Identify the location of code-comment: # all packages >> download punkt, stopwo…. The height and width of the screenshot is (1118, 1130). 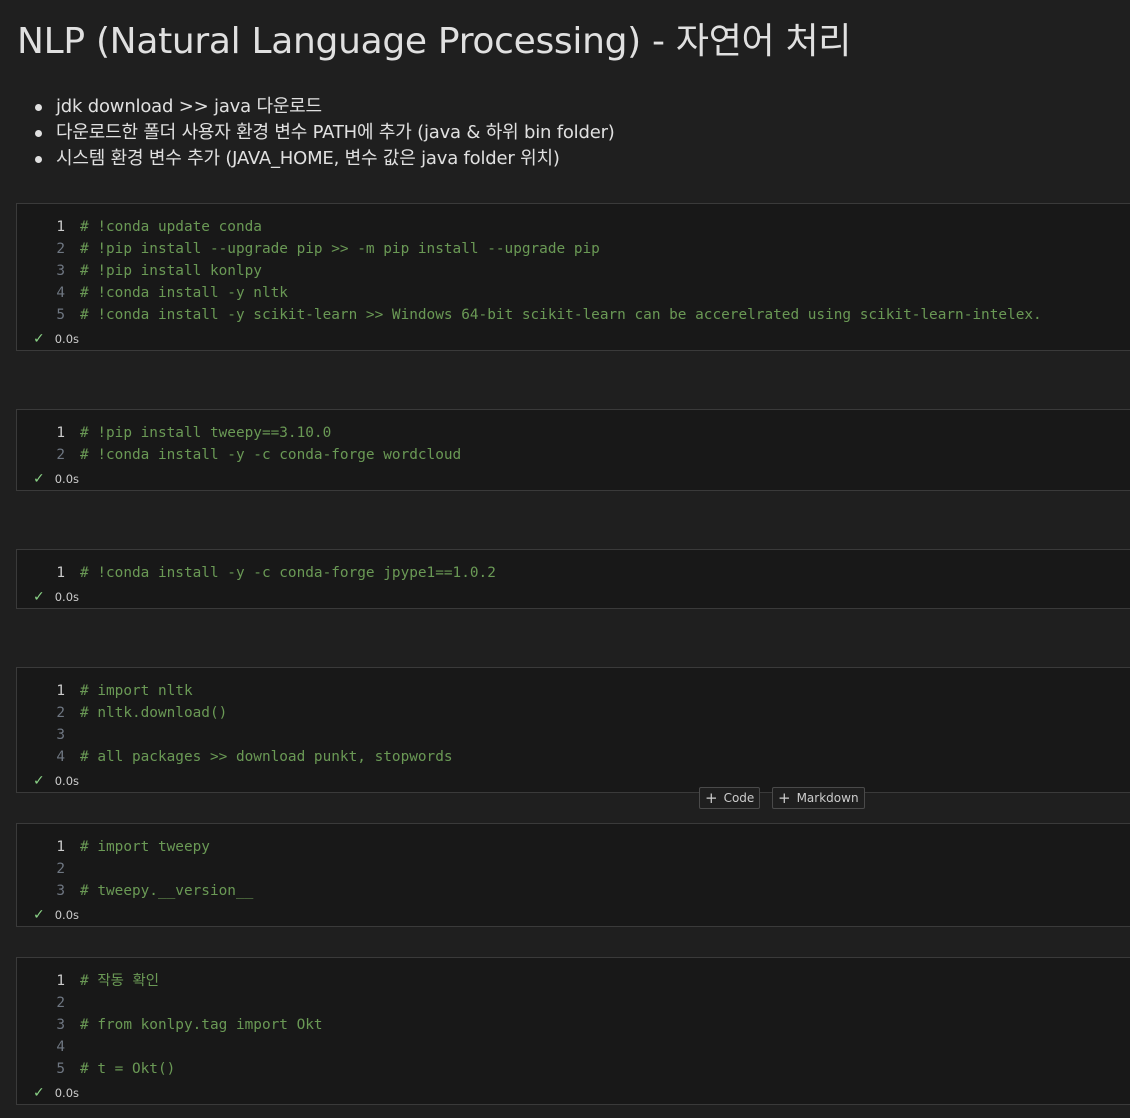
(266, 757).